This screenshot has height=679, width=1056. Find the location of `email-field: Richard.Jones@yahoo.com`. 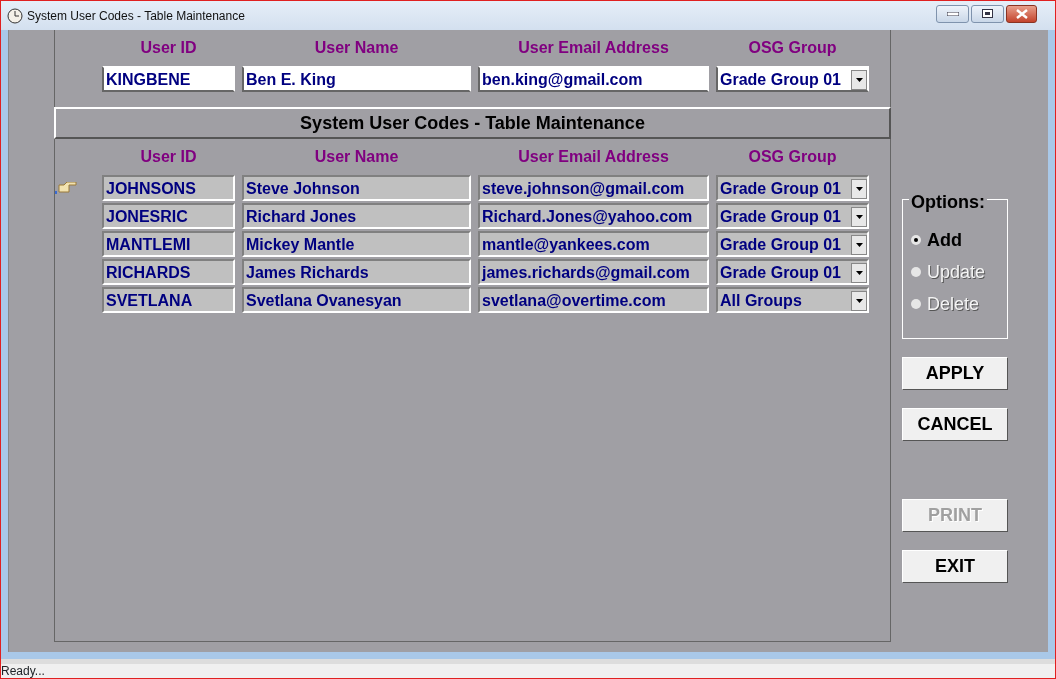

email-field: Richard.Jones@yahoo.com is located at coordinates (593, 216).